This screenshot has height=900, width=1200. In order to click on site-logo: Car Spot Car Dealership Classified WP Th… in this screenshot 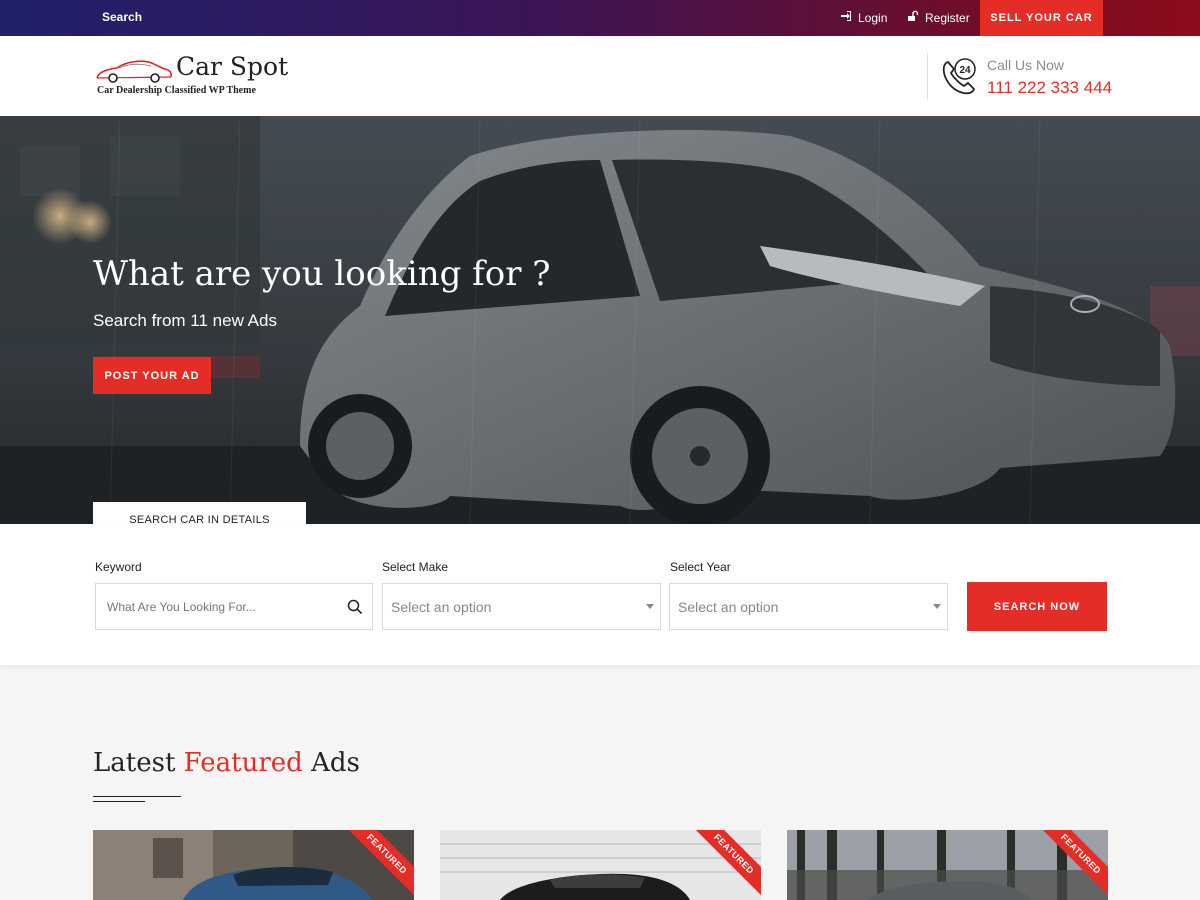, I will do `click(195, 77)`.